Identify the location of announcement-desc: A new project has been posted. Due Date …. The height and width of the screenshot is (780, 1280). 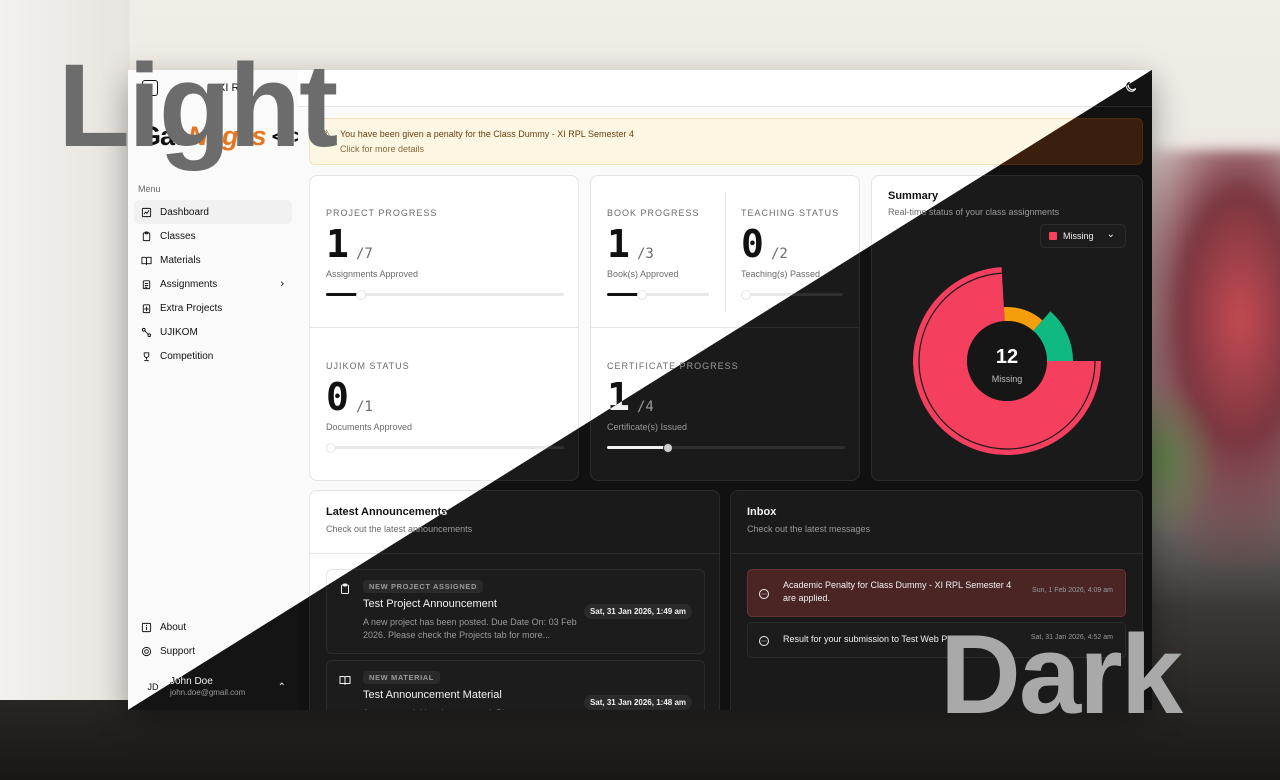
(470, 628).